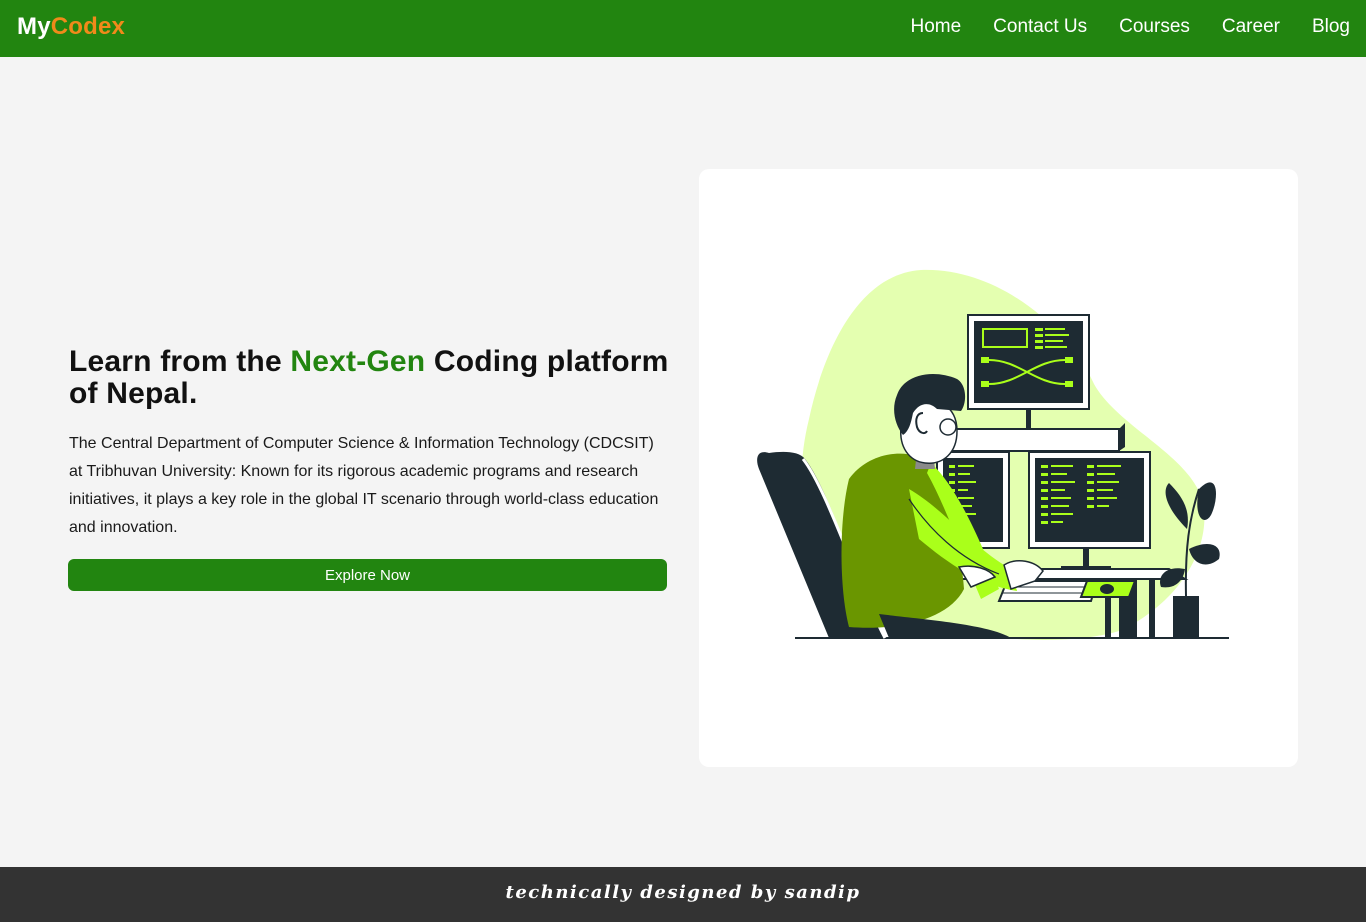 The width and height of the screenshot is (1366, 922). I want to click on nav-item-contact: Contact Us, so click(1040, 27).